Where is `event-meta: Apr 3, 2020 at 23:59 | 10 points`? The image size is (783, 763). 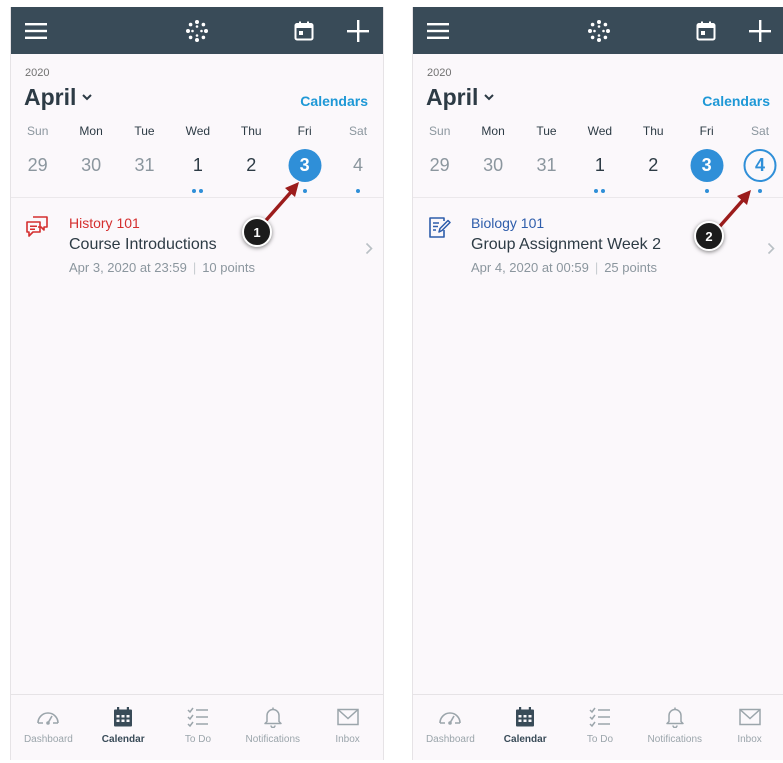
event-meta: Apr 3, 2020 at 23:59 | 10 points is located at coordinates (162, 267).